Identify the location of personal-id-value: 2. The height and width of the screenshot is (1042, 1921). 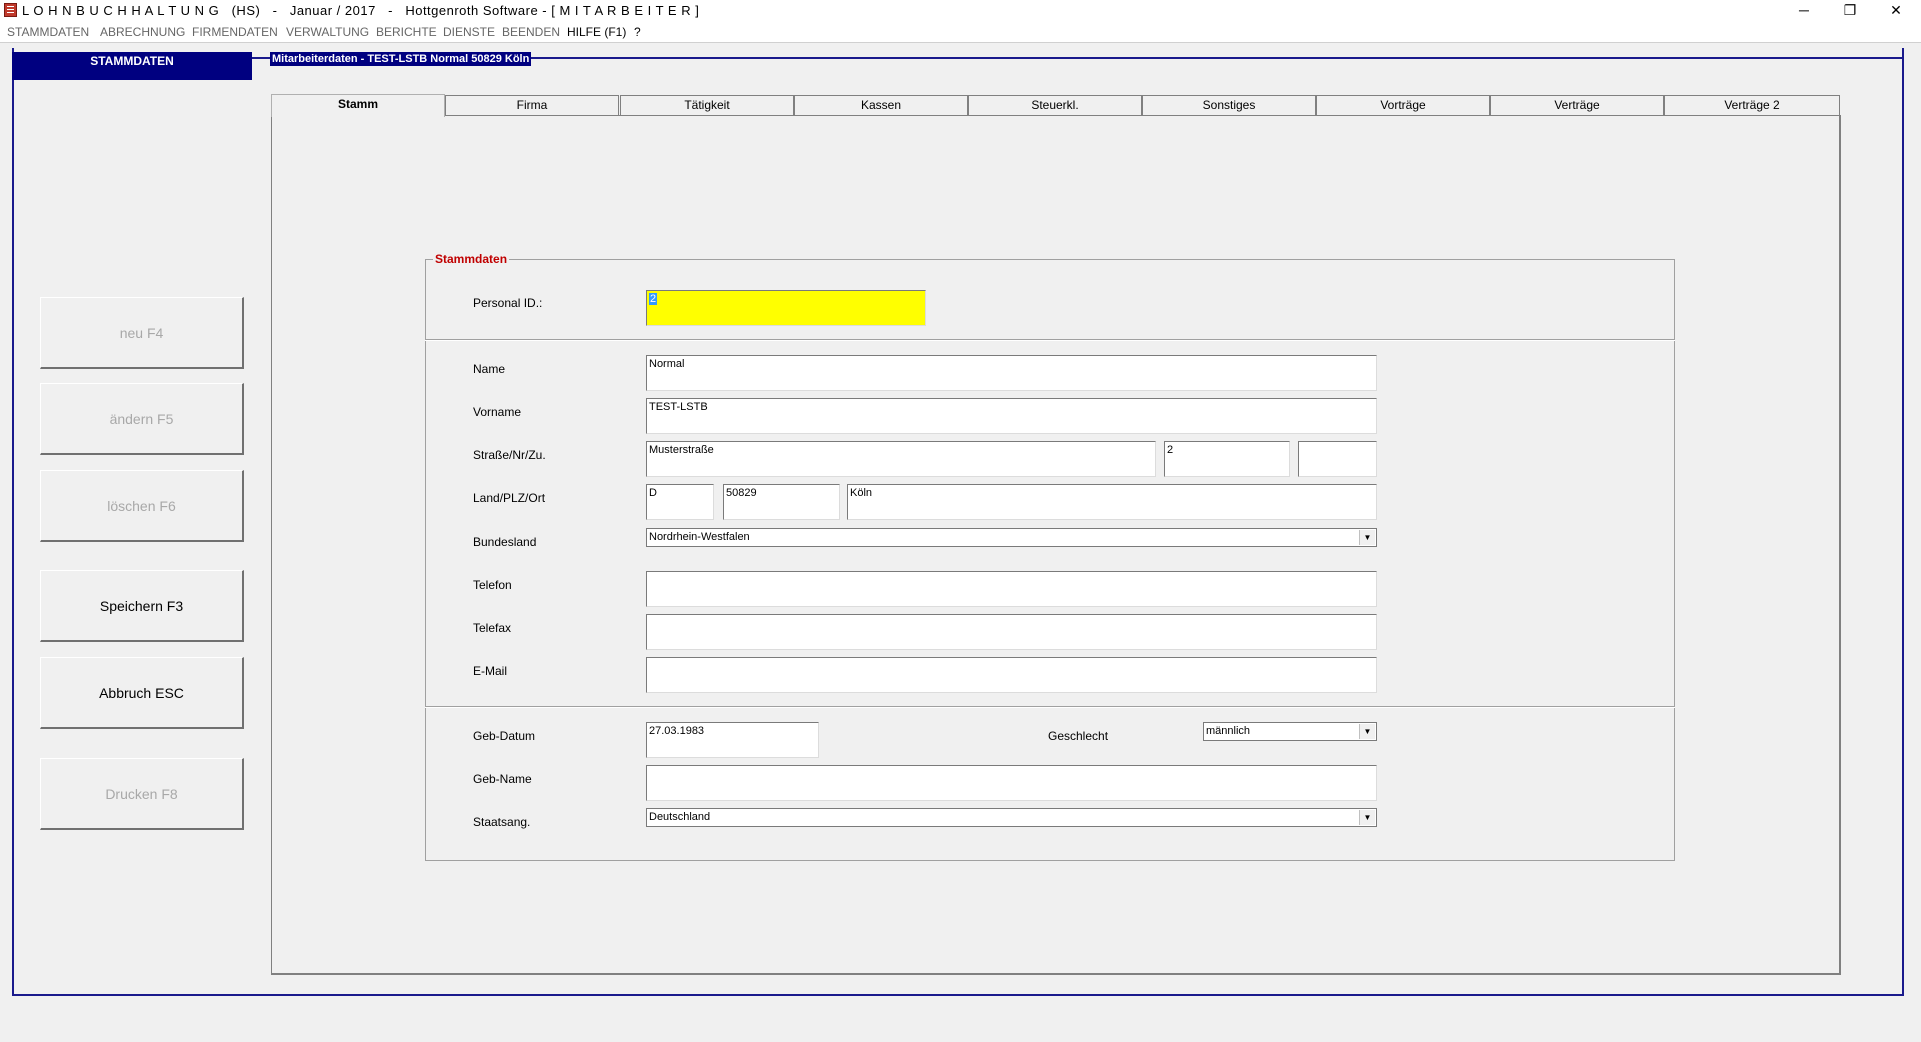
(653, 299).